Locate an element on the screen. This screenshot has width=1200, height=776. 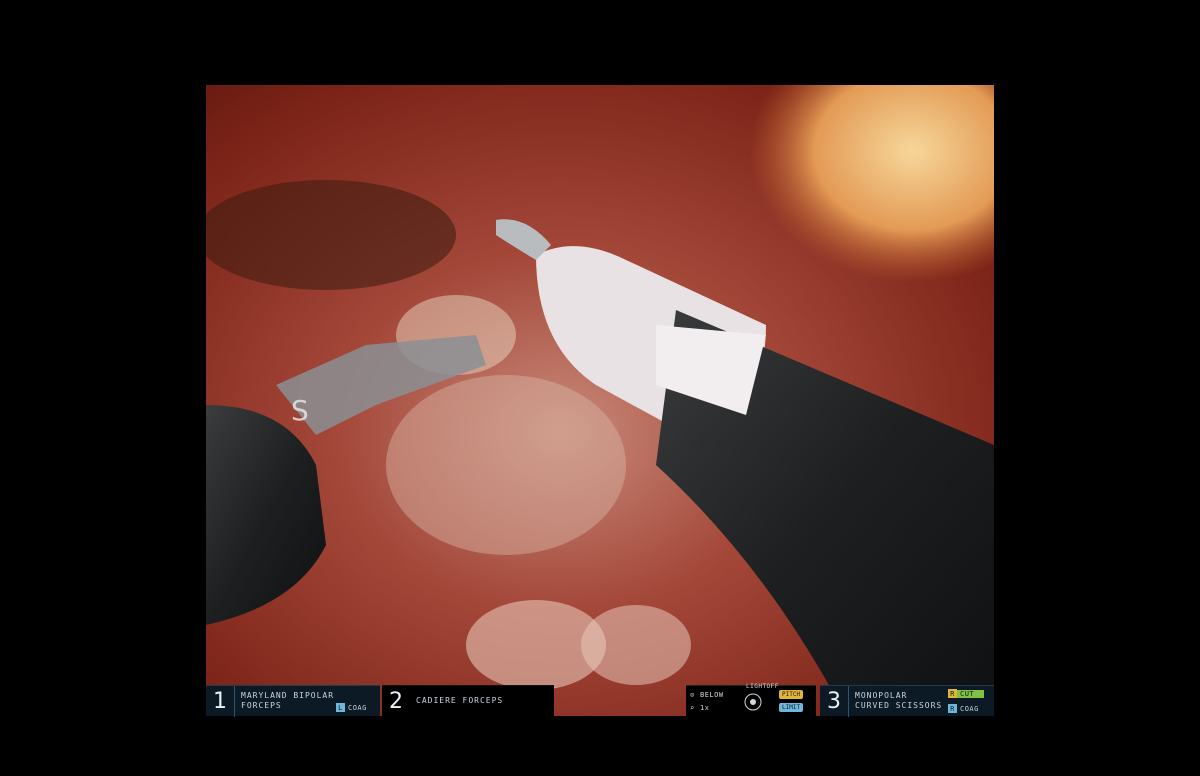
arm-1-energy-key: L is located at coordinates (340, 707).